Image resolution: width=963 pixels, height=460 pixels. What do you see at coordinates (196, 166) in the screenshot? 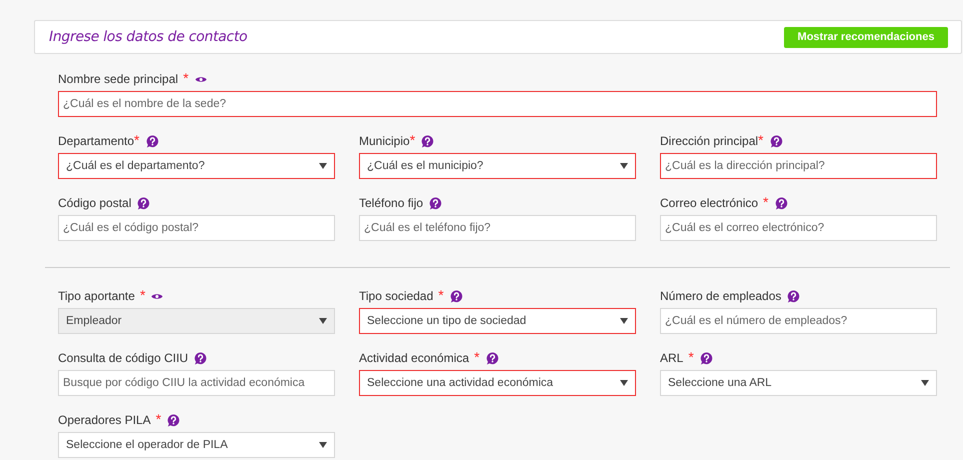
I see `select-field: ¿Cuál es el departamento?` at bounding box center [196, 166].